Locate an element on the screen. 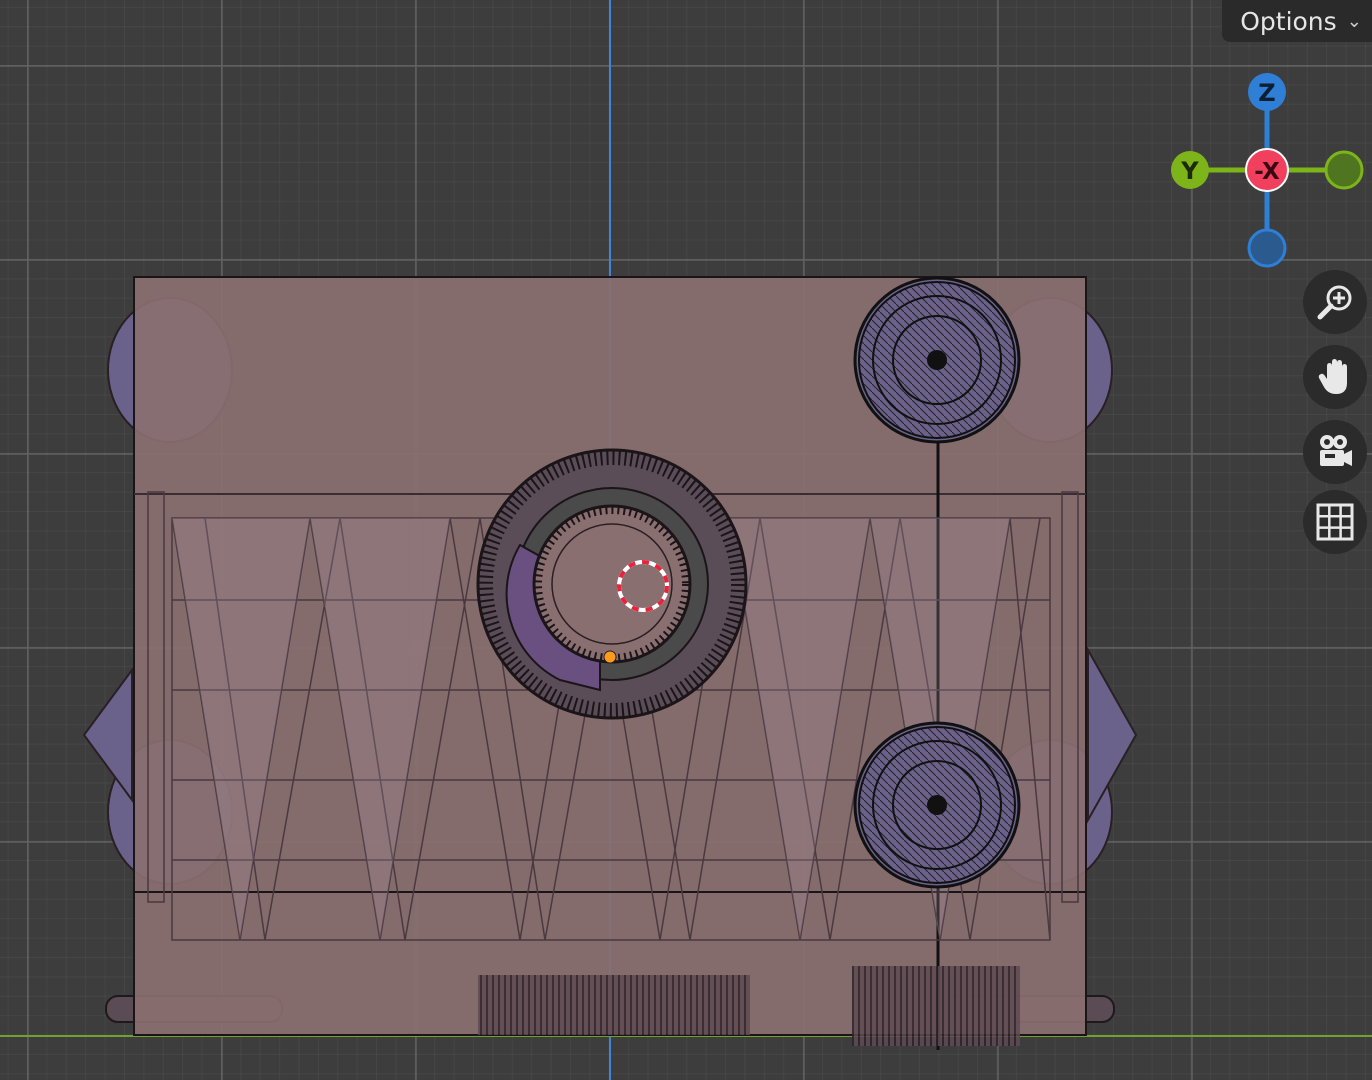 This screenshot has width=1372, height=1080. object-origin is located at coordinates (610, 657).